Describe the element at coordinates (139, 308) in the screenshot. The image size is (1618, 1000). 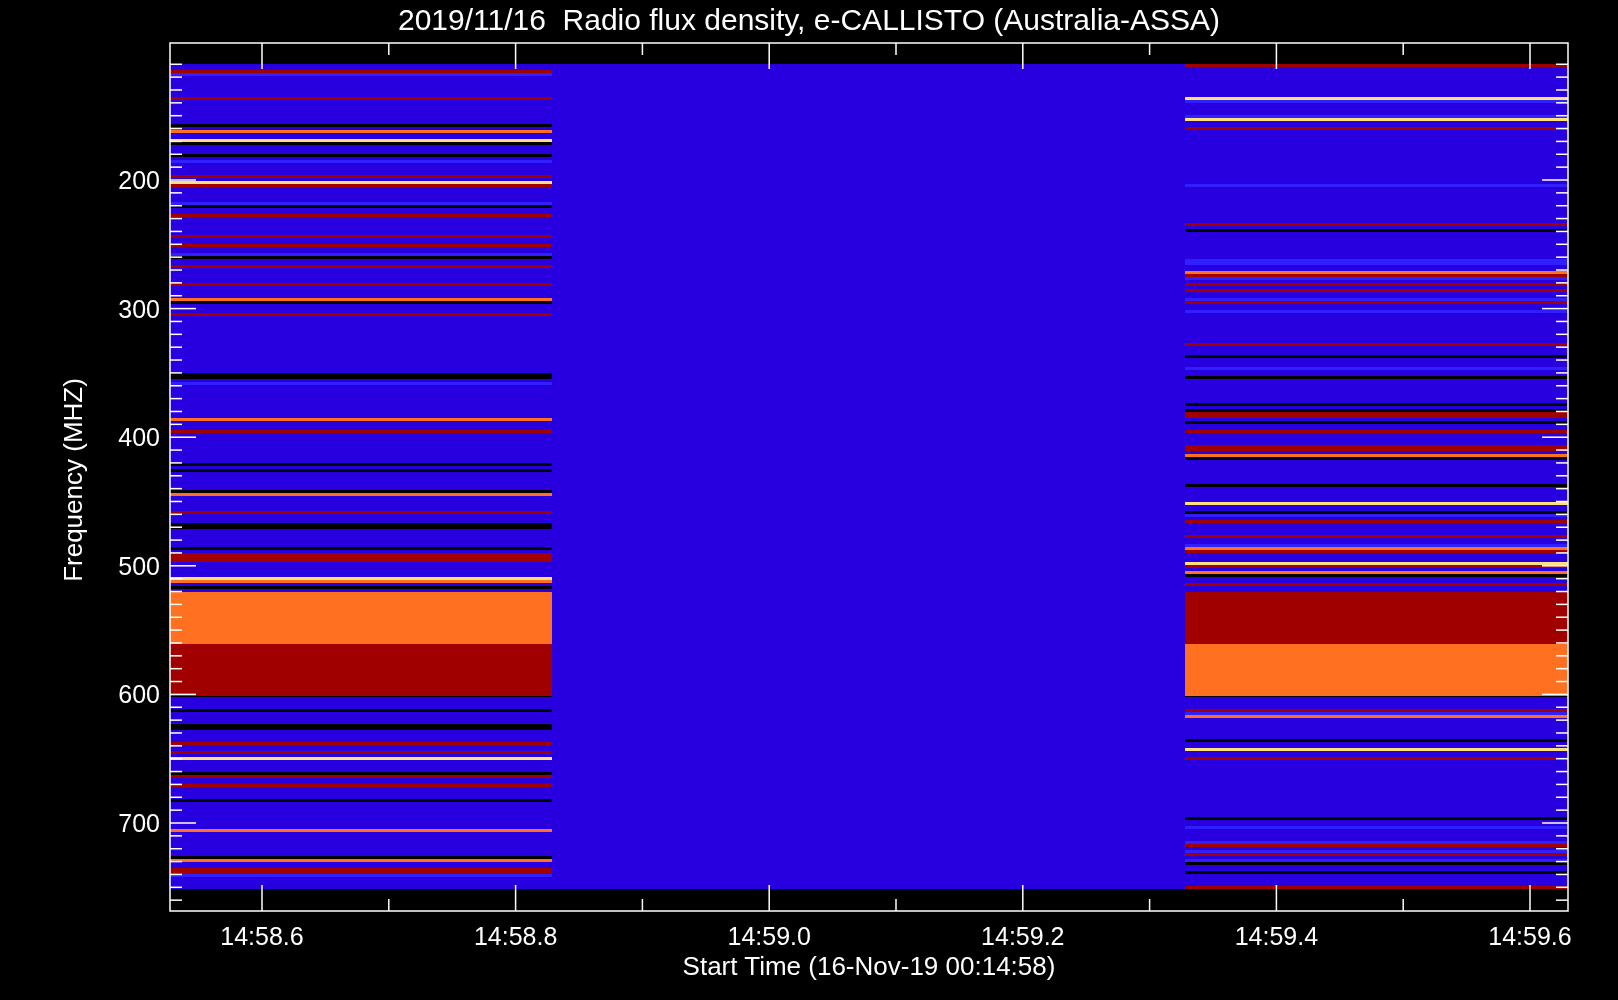
I see `y-tick-label: 300` at that location.